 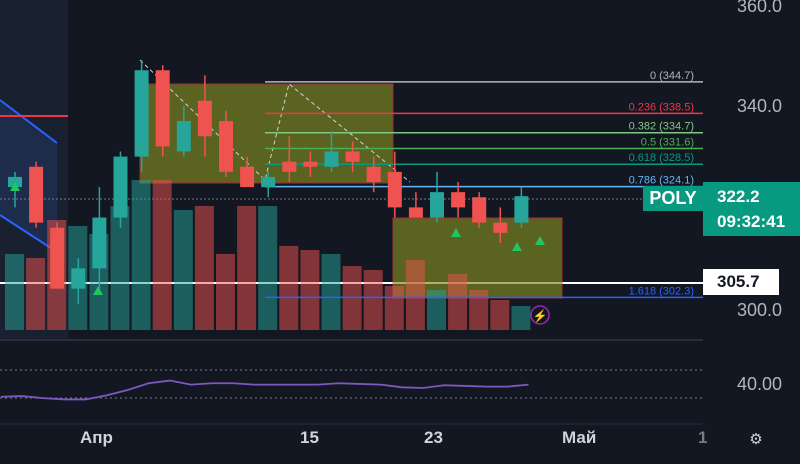 I want to click on oscillator-pane, so click(x=351, y=385).